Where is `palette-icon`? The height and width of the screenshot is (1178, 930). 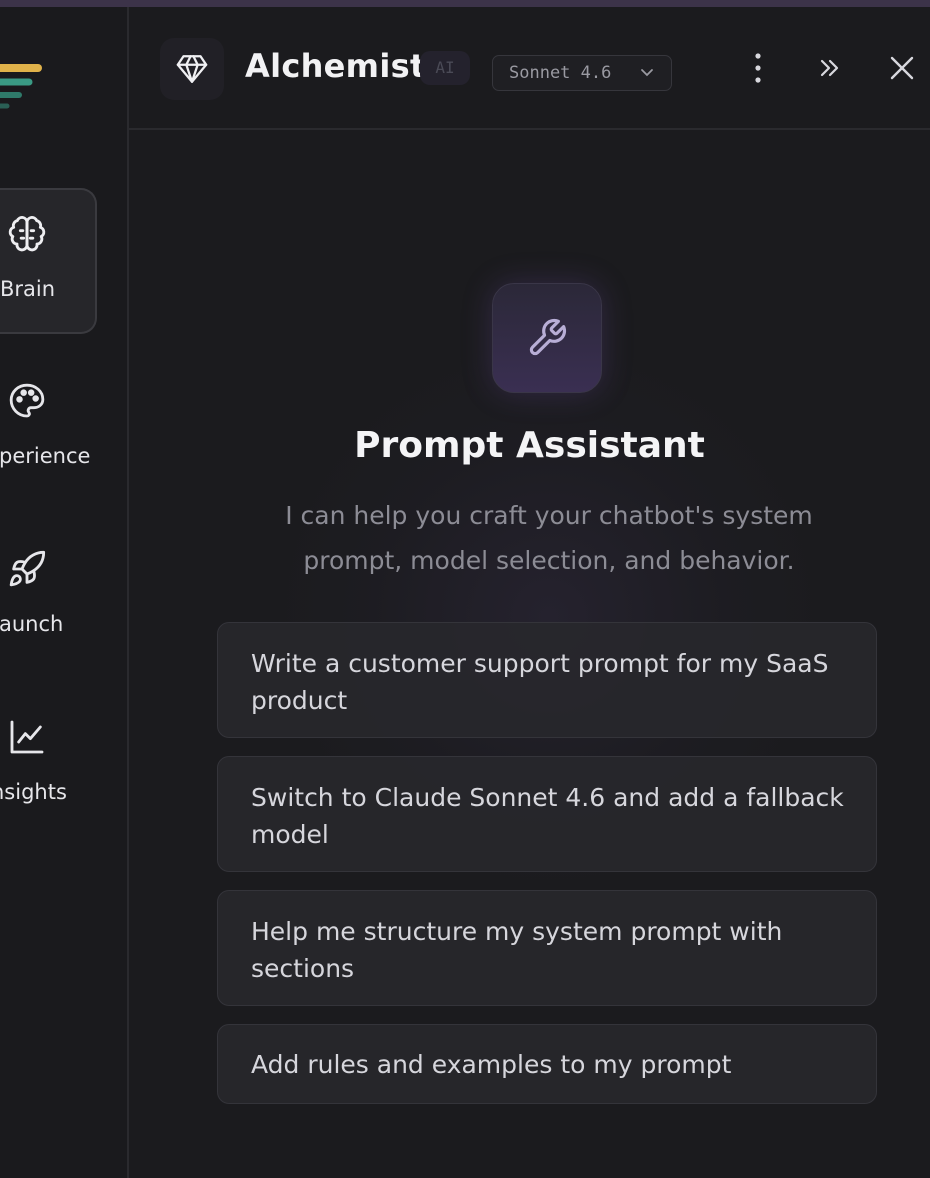 palette-icon is located at coordinates (27, 401).